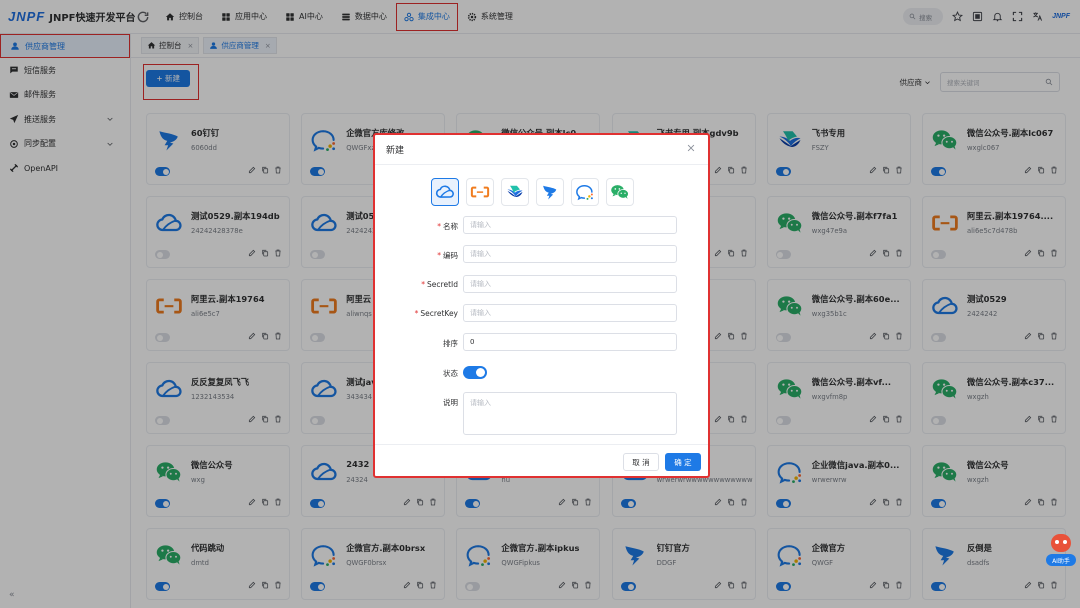  I want to click on cloud-icon, so click(445, 192).